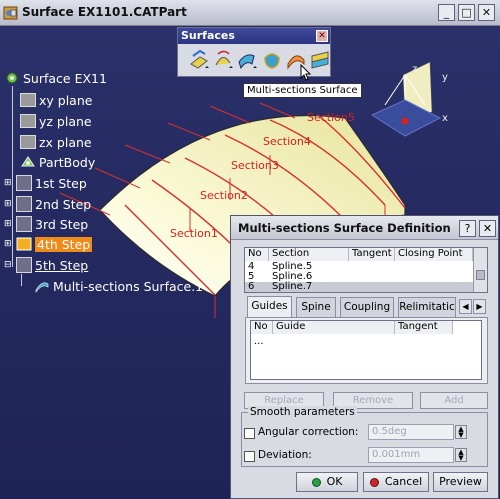  Describe the element at coordinates (487, 228) in the screenshot. I see `dialog-close-button: ✕` at that location.